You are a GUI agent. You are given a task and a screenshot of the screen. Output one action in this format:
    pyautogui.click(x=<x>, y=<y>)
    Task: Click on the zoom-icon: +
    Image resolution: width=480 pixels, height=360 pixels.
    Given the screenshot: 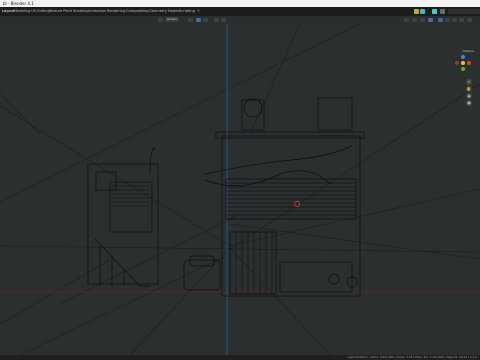 What is the action you would take?
    pyautogui.click(x=469, y=82)
    